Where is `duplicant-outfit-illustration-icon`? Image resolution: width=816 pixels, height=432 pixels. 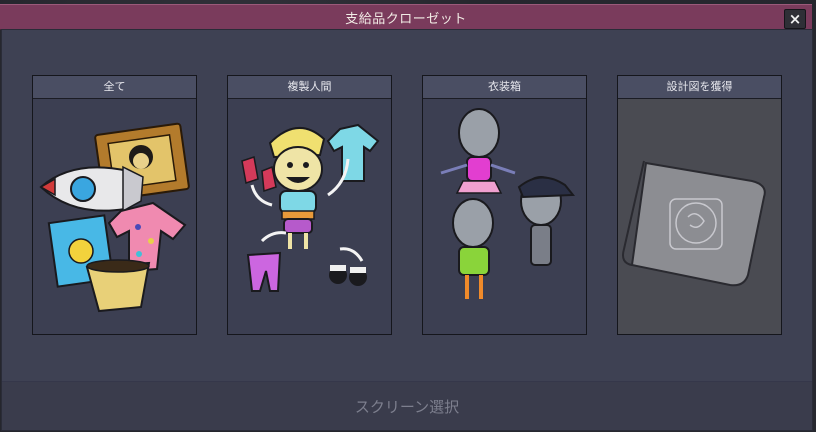 duplicant-outfit-illustration-icon is located at coordinates (309, 216).